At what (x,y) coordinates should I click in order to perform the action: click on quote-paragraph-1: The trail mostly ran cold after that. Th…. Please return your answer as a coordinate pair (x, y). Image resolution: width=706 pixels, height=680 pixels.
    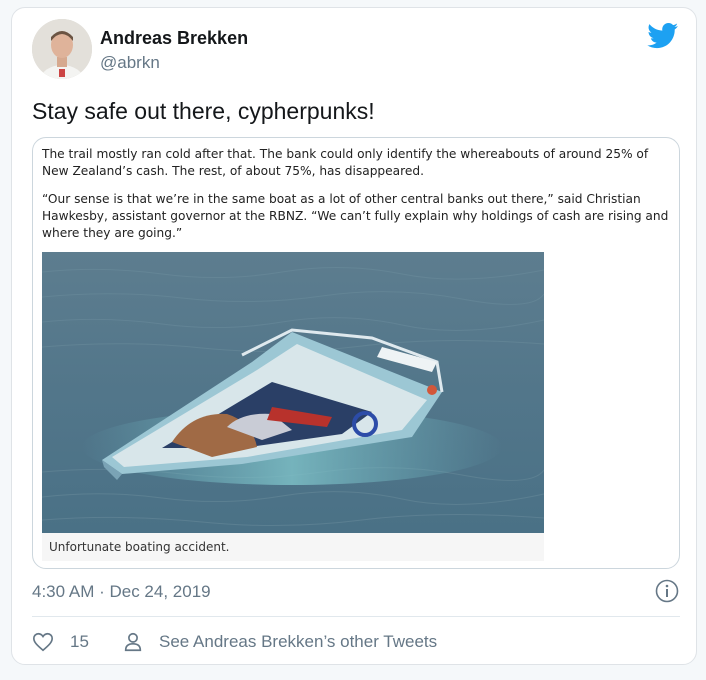
    Looking at the image, I should click on (345, 162).